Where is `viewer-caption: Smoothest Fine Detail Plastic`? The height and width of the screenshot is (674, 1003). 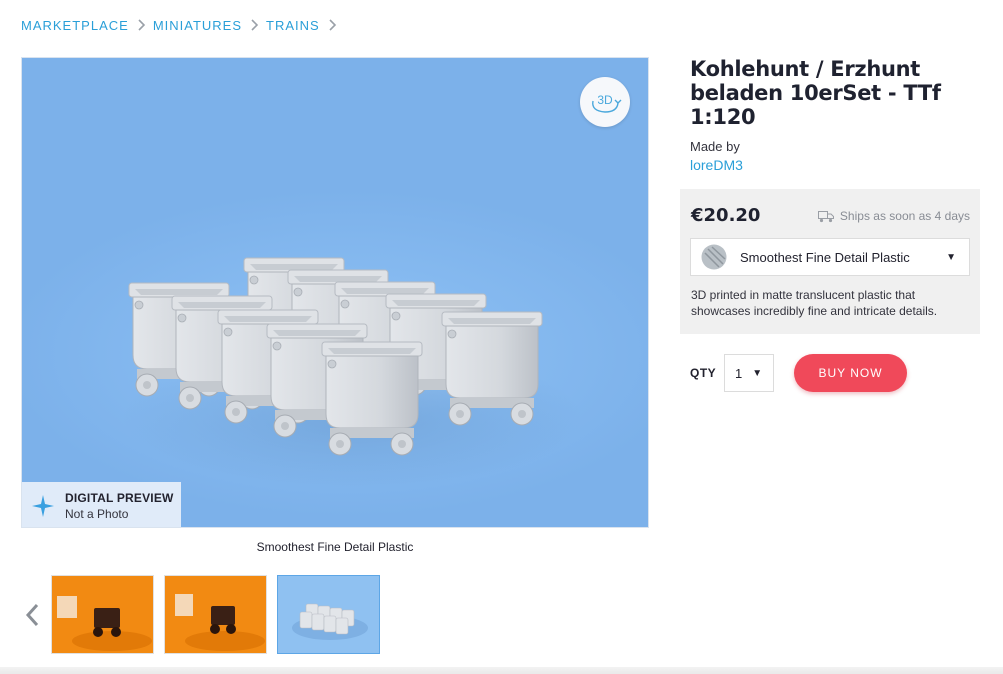 viewer-caption: Smoothest Fine Detail Plastic is located at coordinates (335, 547).